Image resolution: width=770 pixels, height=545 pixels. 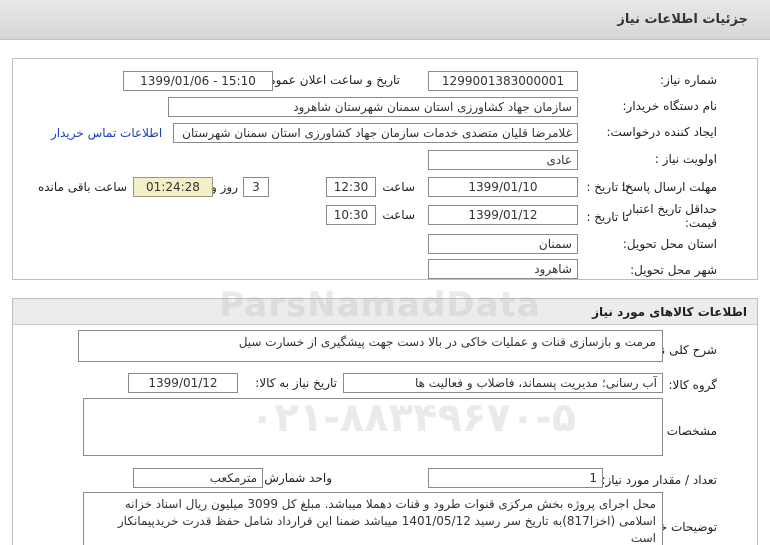 What do you see at coordinates (503, 244) in the screenshot?
I see `province-field: سمنان` at bounding box center [503, 244].